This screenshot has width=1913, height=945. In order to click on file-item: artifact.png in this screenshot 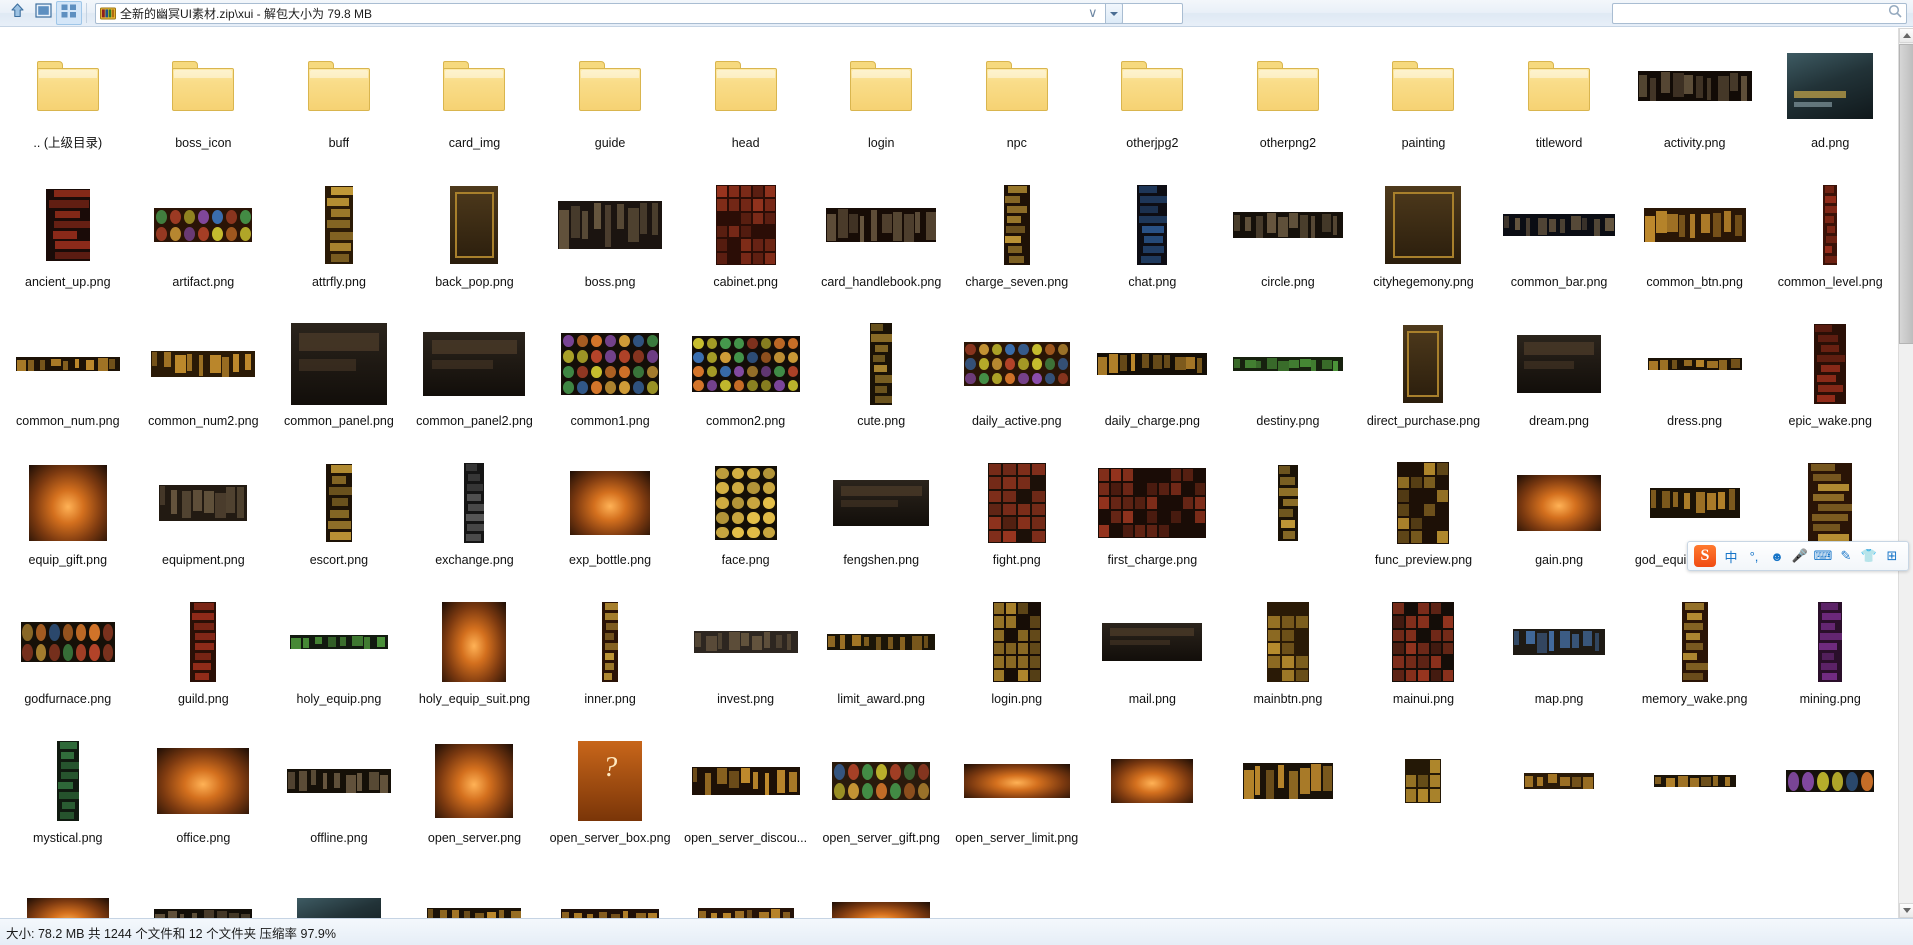, I will do `click(204, 242)`.